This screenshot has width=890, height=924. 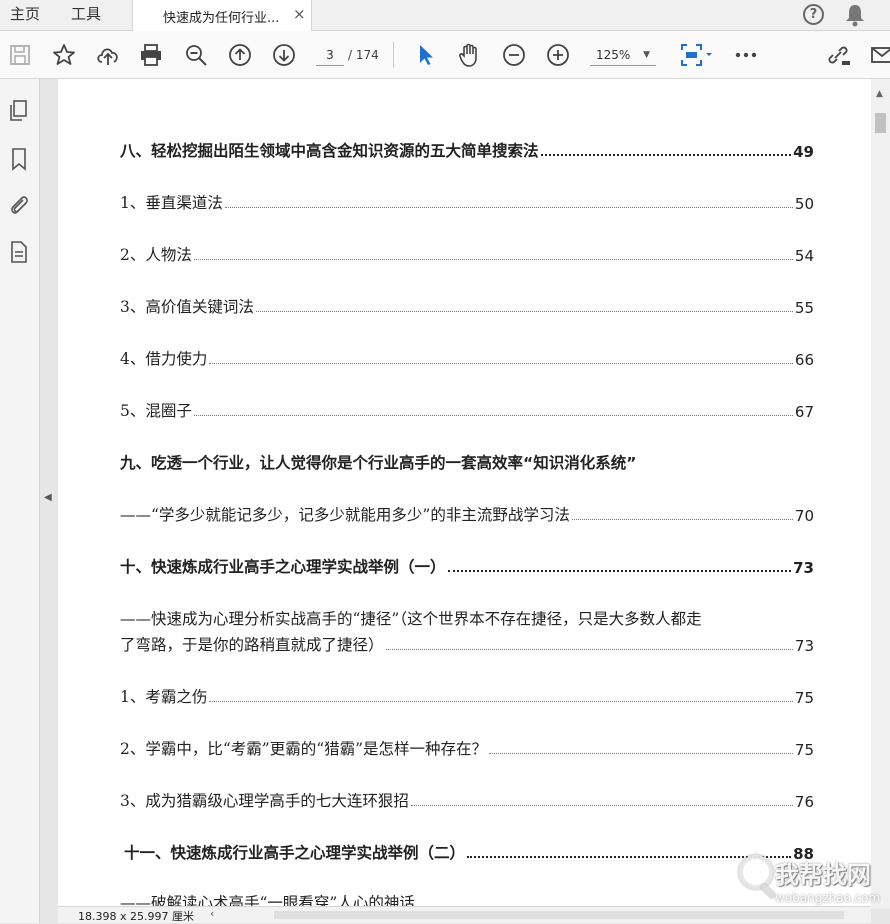 I want to click on chevron-down-icon: ▼, so click(x=646, y=55).